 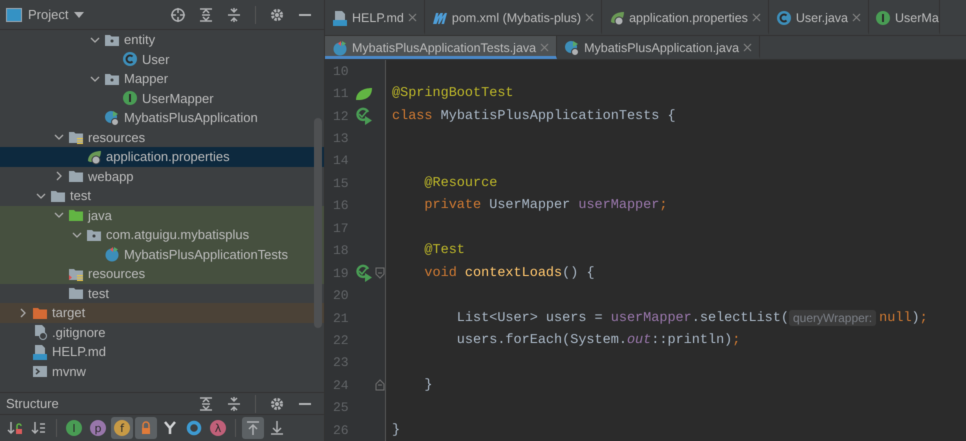 What do you see at coordinates (513, 17) in the screenshot?
I see `editor-tab: pom.xml (Mybatis-plus)` at bounding box center [513, 17].